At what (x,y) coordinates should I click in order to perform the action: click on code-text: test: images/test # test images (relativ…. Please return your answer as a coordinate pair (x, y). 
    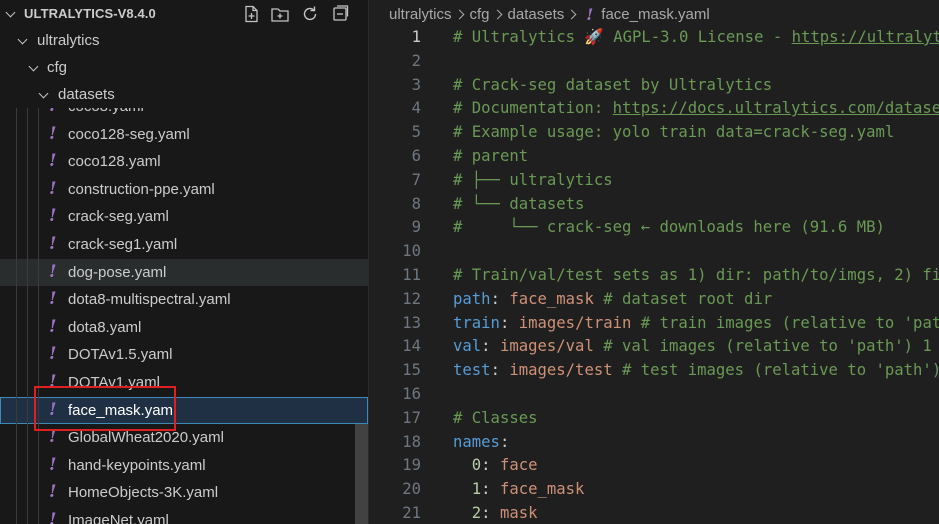
    Looking at the image, I should click on (696, 370).